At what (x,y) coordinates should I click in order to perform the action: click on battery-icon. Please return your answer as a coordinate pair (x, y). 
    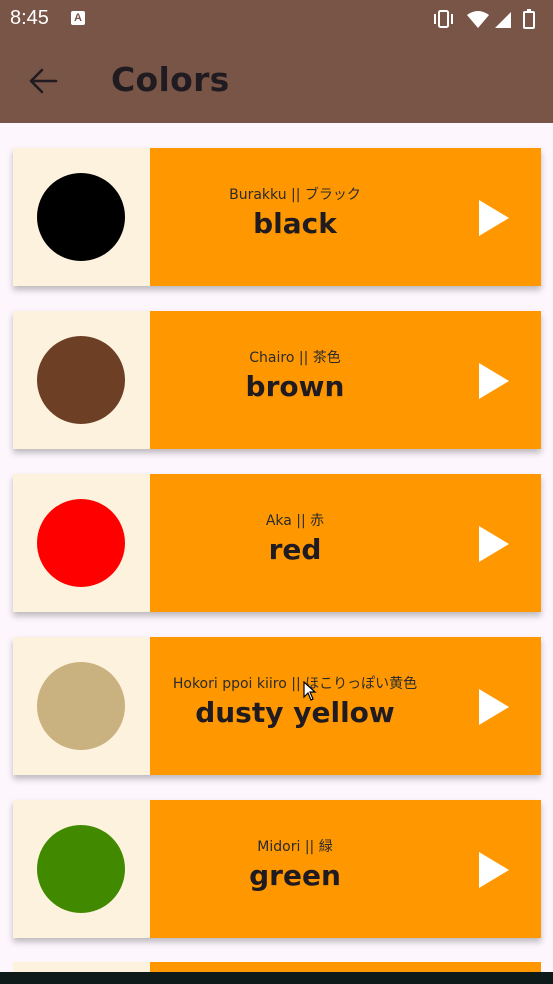
    Looking at the image, I should click on (529, 19).